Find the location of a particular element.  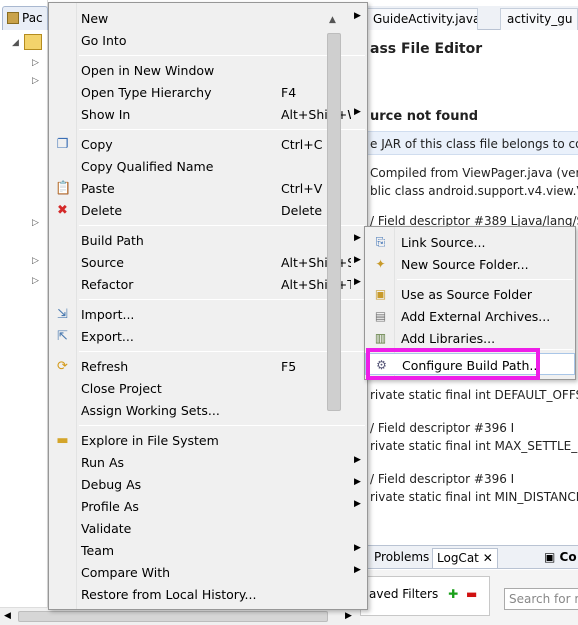

menu-item-run-as: Run As ▶ is located at coordinates (208, 462).